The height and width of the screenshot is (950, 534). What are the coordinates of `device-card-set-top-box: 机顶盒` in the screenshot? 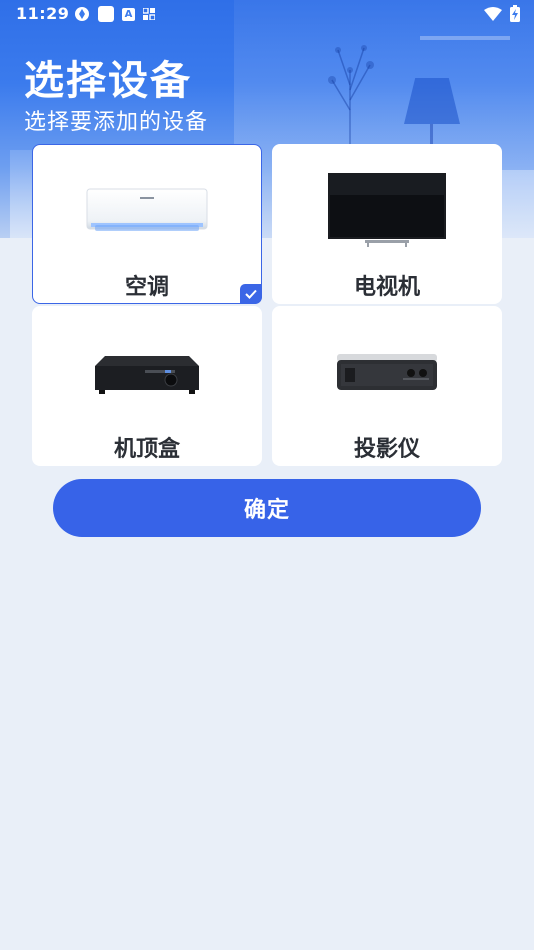 It's located at (147, 386).